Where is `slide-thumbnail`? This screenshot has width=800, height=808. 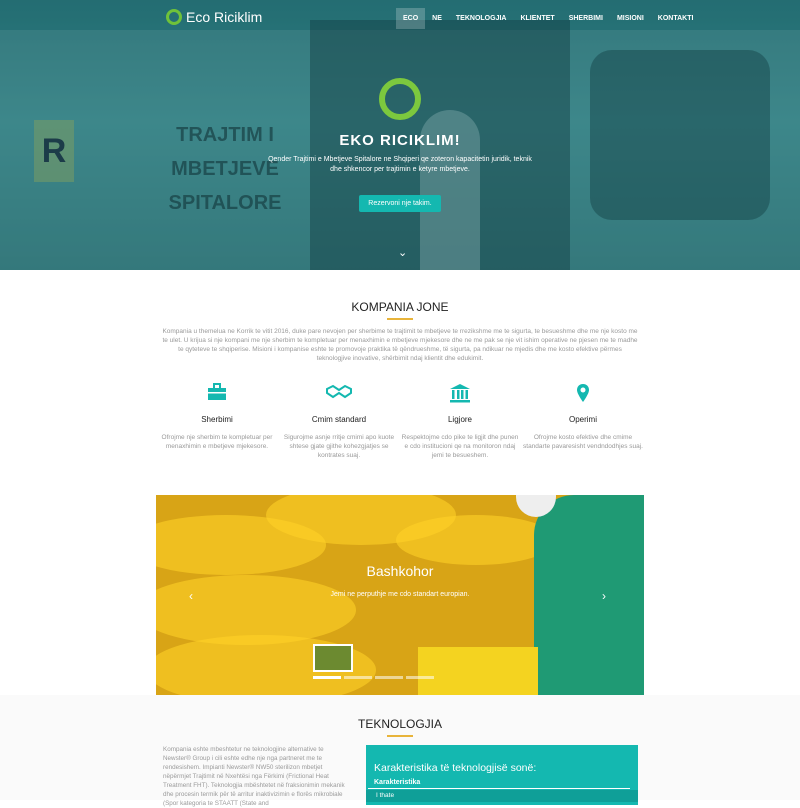 slide-thumbnail is located at coordinates (333, 658).